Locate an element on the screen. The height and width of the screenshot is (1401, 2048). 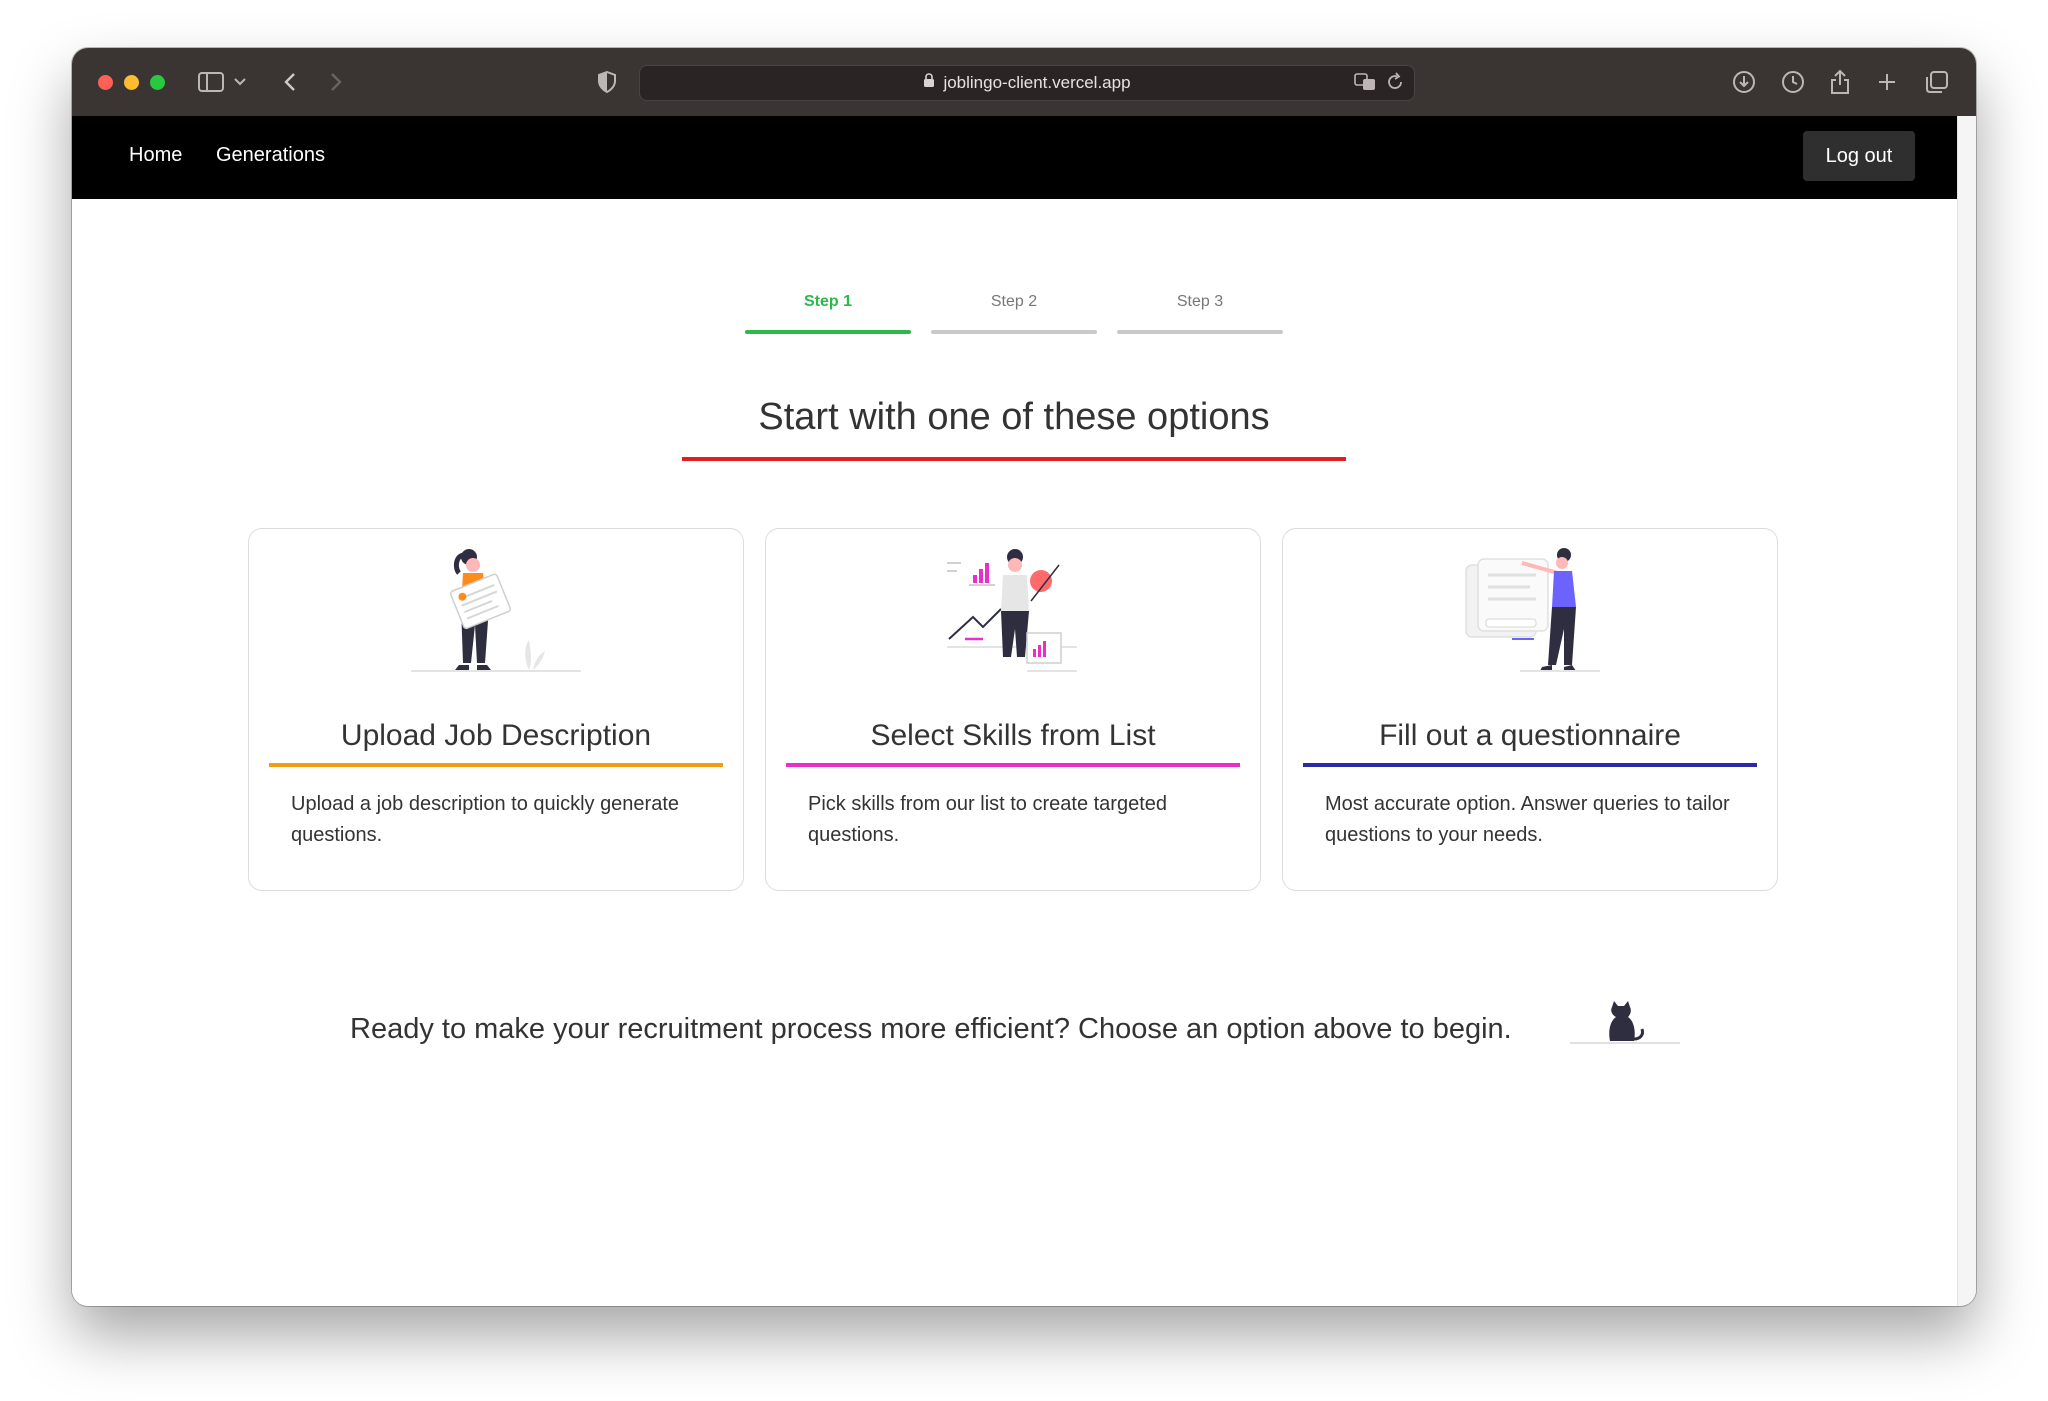
cat-illustration is located at coordinates (1625, 1025).